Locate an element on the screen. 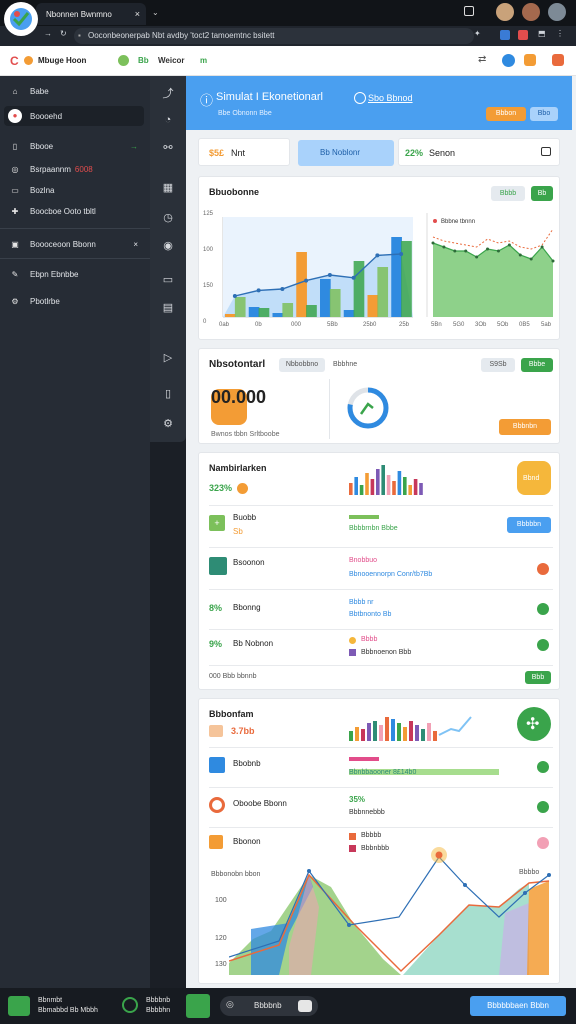  rail-note-icon: ▤ is located at coordinates (168, 308).